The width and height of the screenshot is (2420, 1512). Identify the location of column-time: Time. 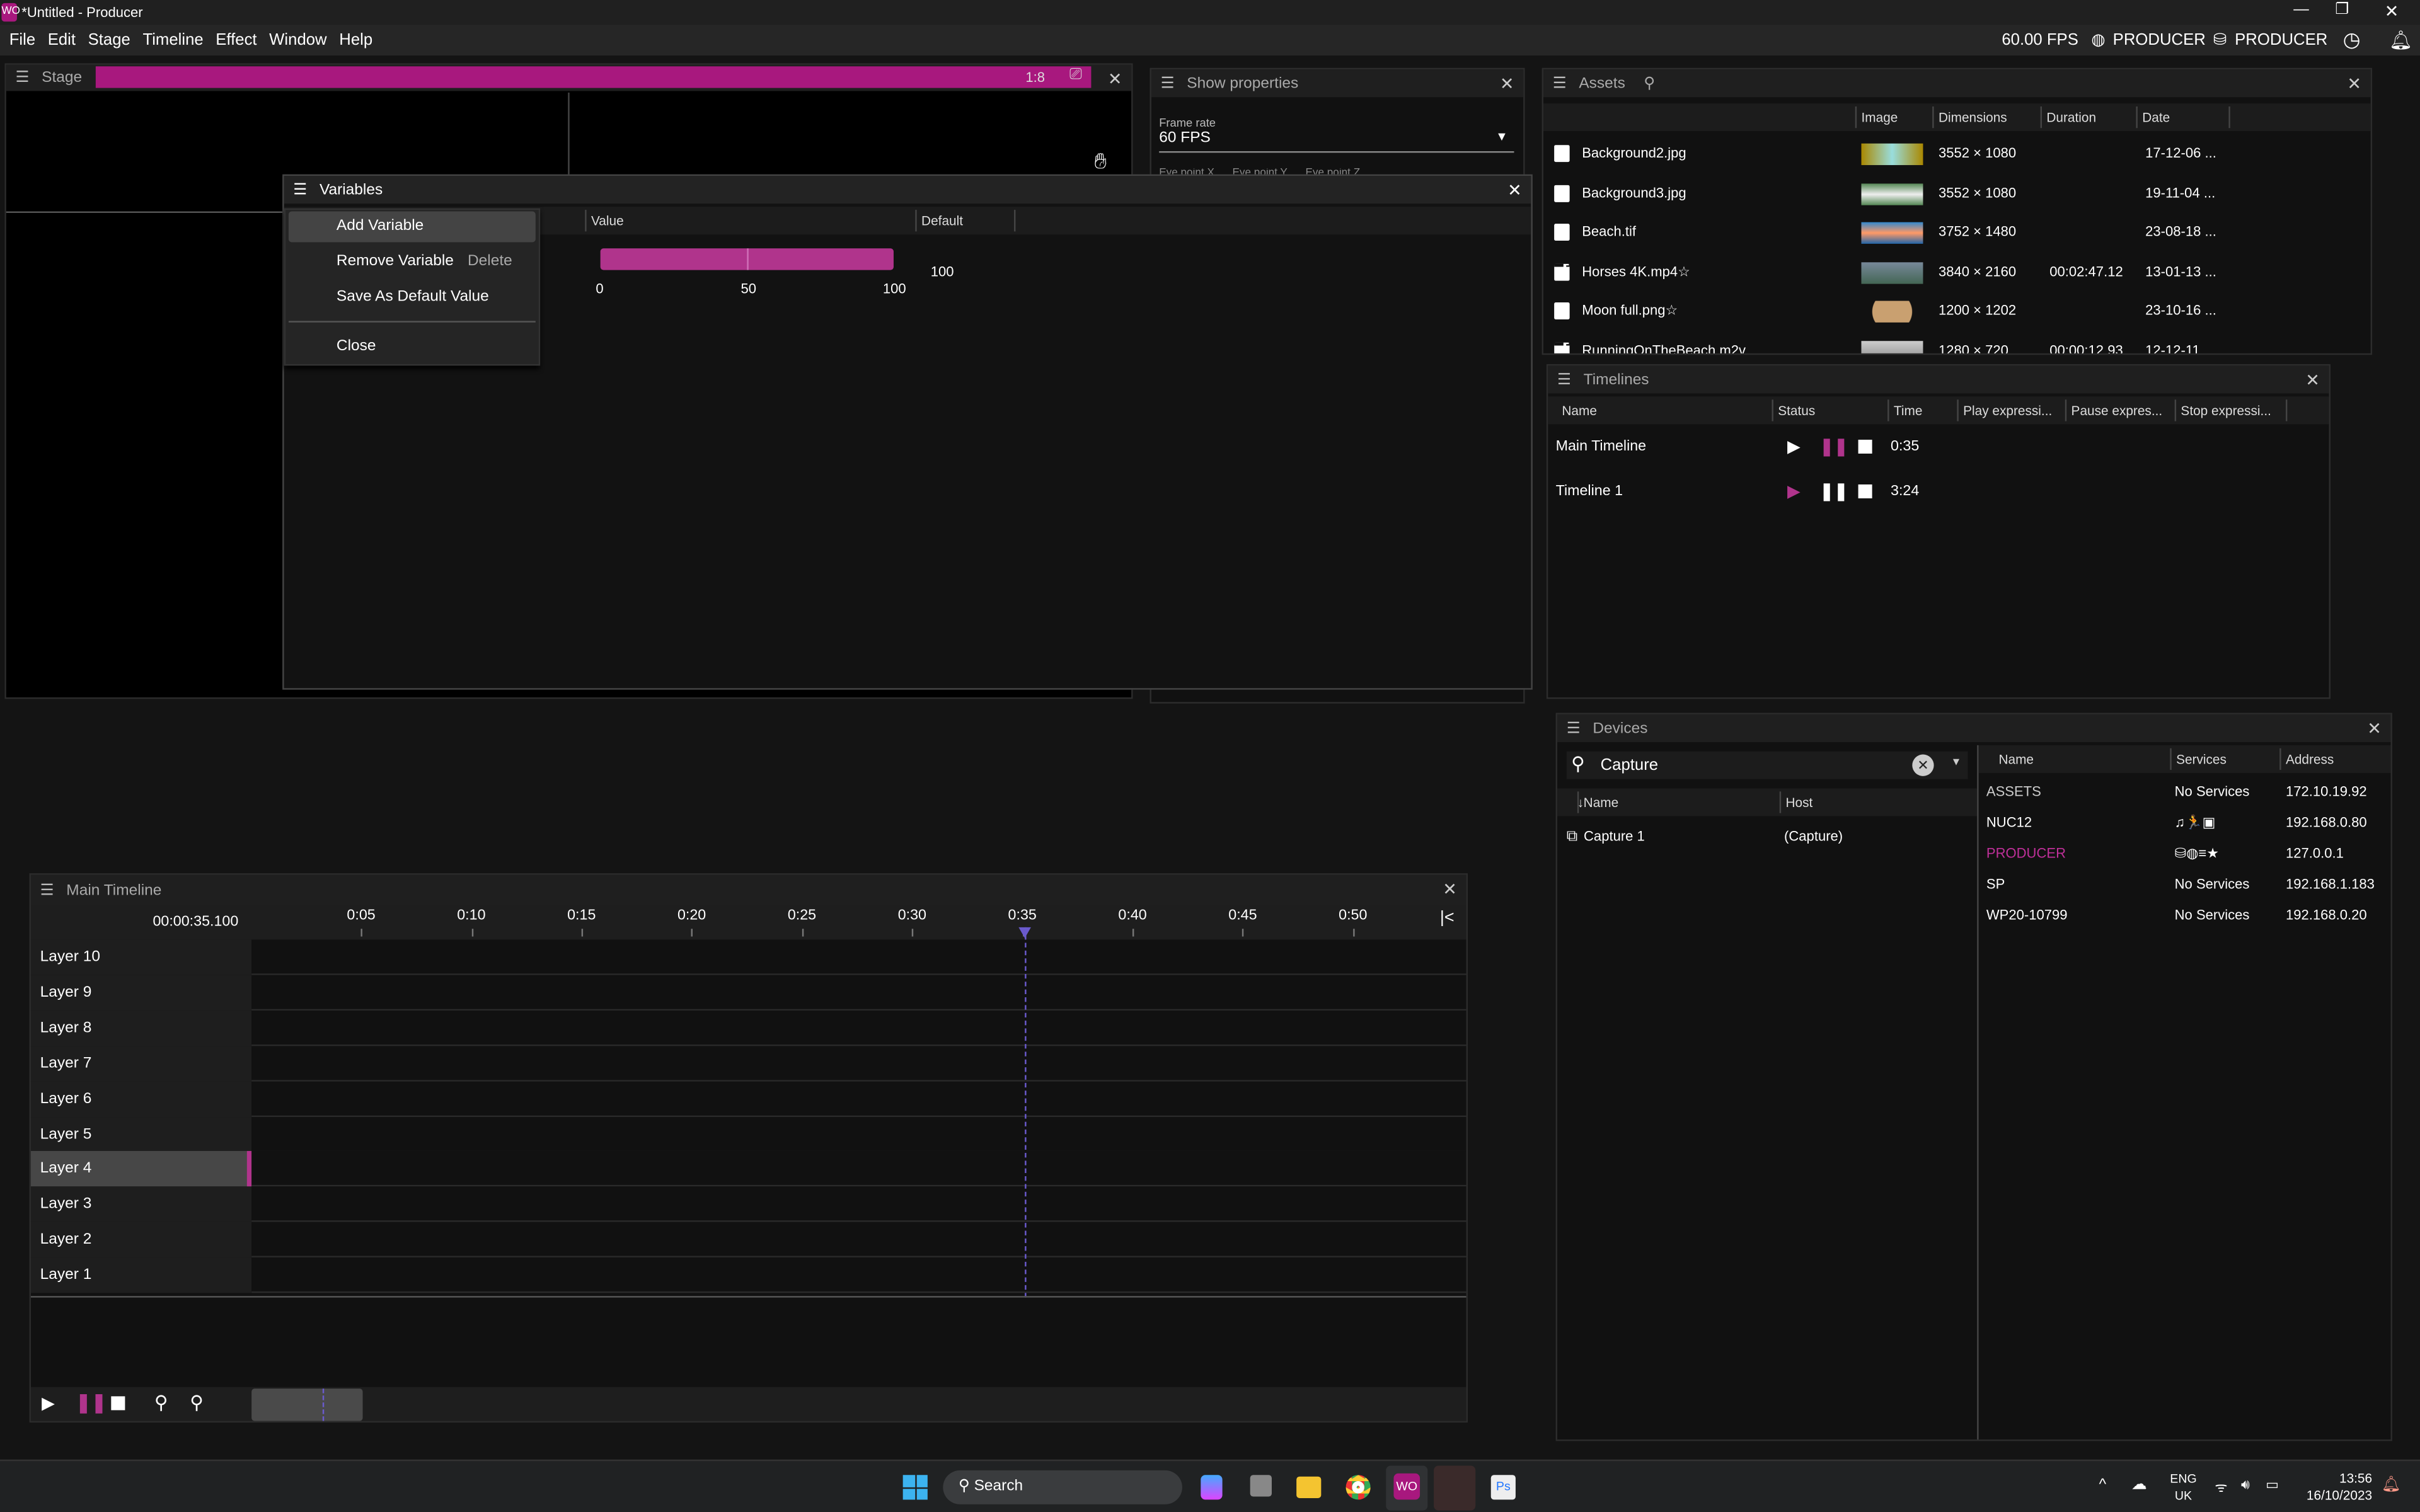
(1922, 410).